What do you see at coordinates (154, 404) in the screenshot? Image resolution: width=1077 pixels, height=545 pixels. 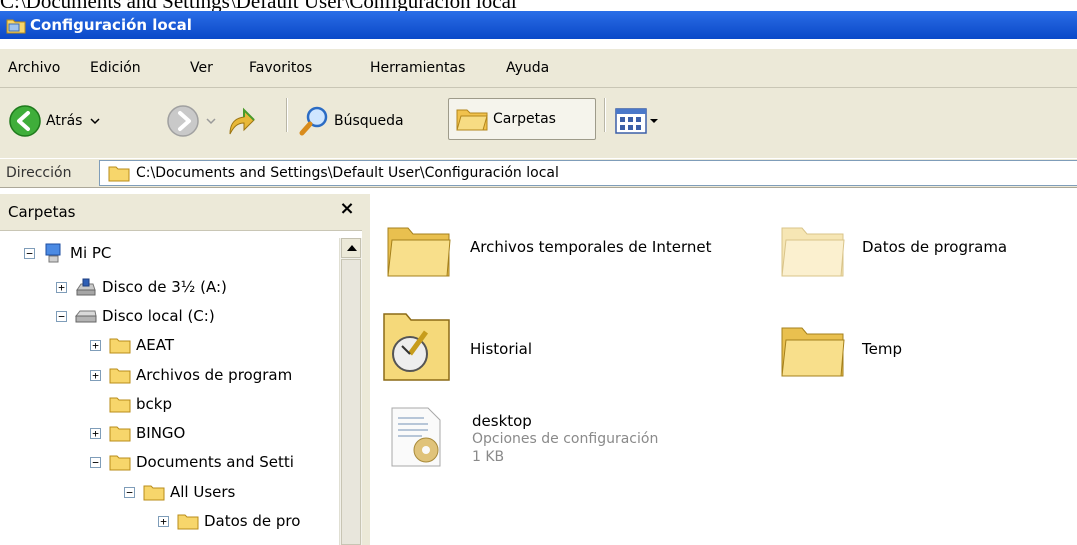 I see `tree-item-label: bckp` at bounding box center [154, 404].